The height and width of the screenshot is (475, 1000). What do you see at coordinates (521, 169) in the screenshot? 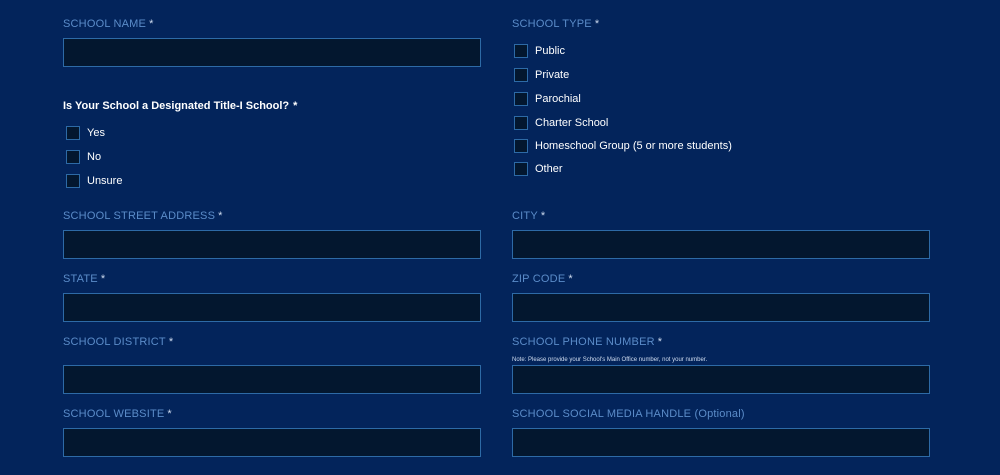
I see `school-type-other-checkbox` at bounding box center [521, 169].